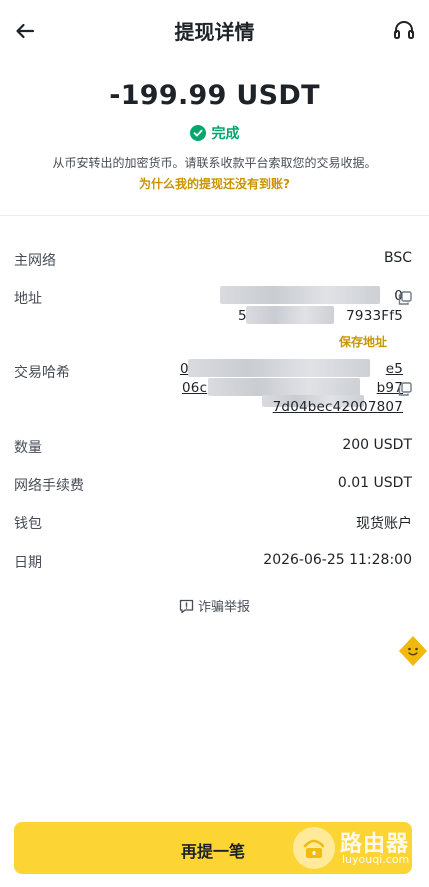 This screenshot has width=429, height=887. What do you see at coordinates (214, 95) in the screenshot?
I see `withdrawal-amount: -199.99 USDT` at bounding box center [214, 95].